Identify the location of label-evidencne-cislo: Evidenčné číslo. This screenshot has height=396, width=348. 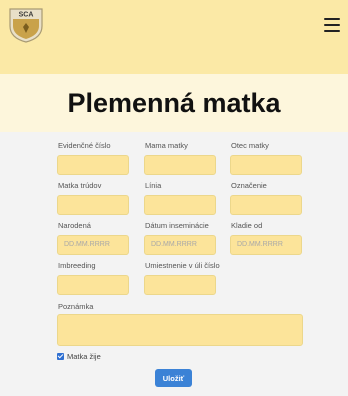
(84, 145).